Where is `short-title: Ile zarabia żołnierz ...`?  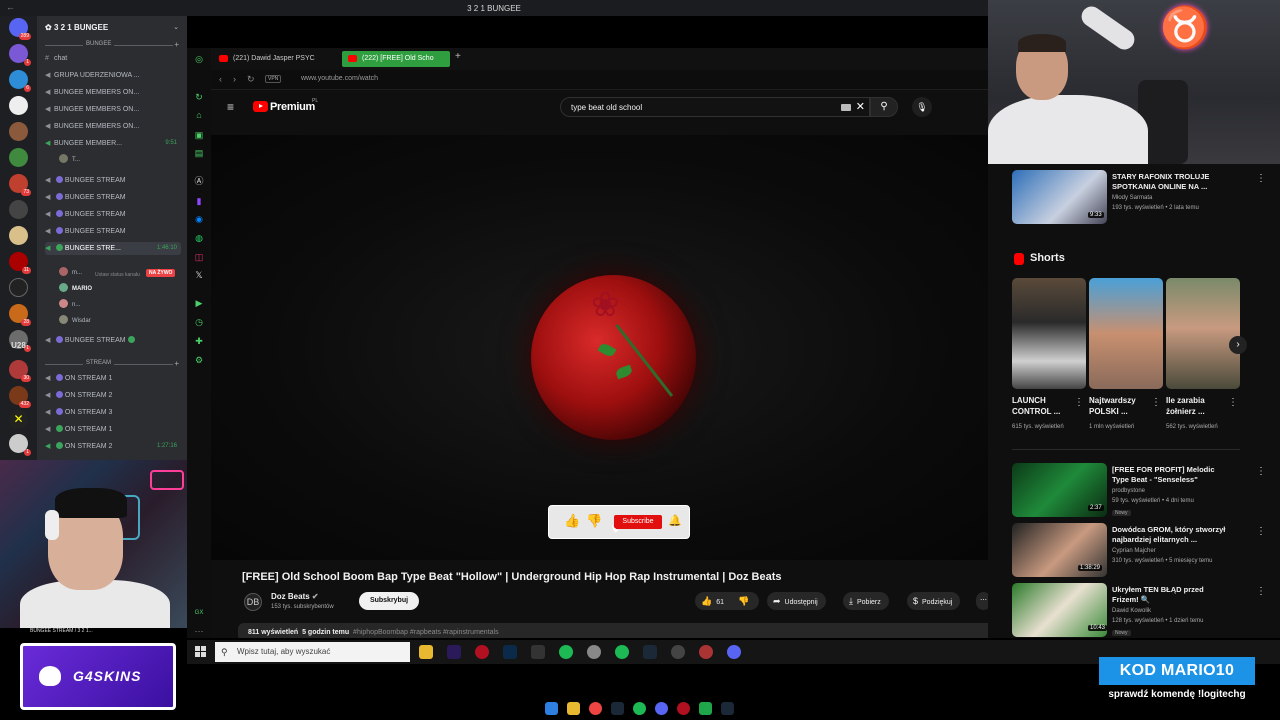 short-title: Ile zarabia żołnierz ... is located at coordinates (1197, 406).